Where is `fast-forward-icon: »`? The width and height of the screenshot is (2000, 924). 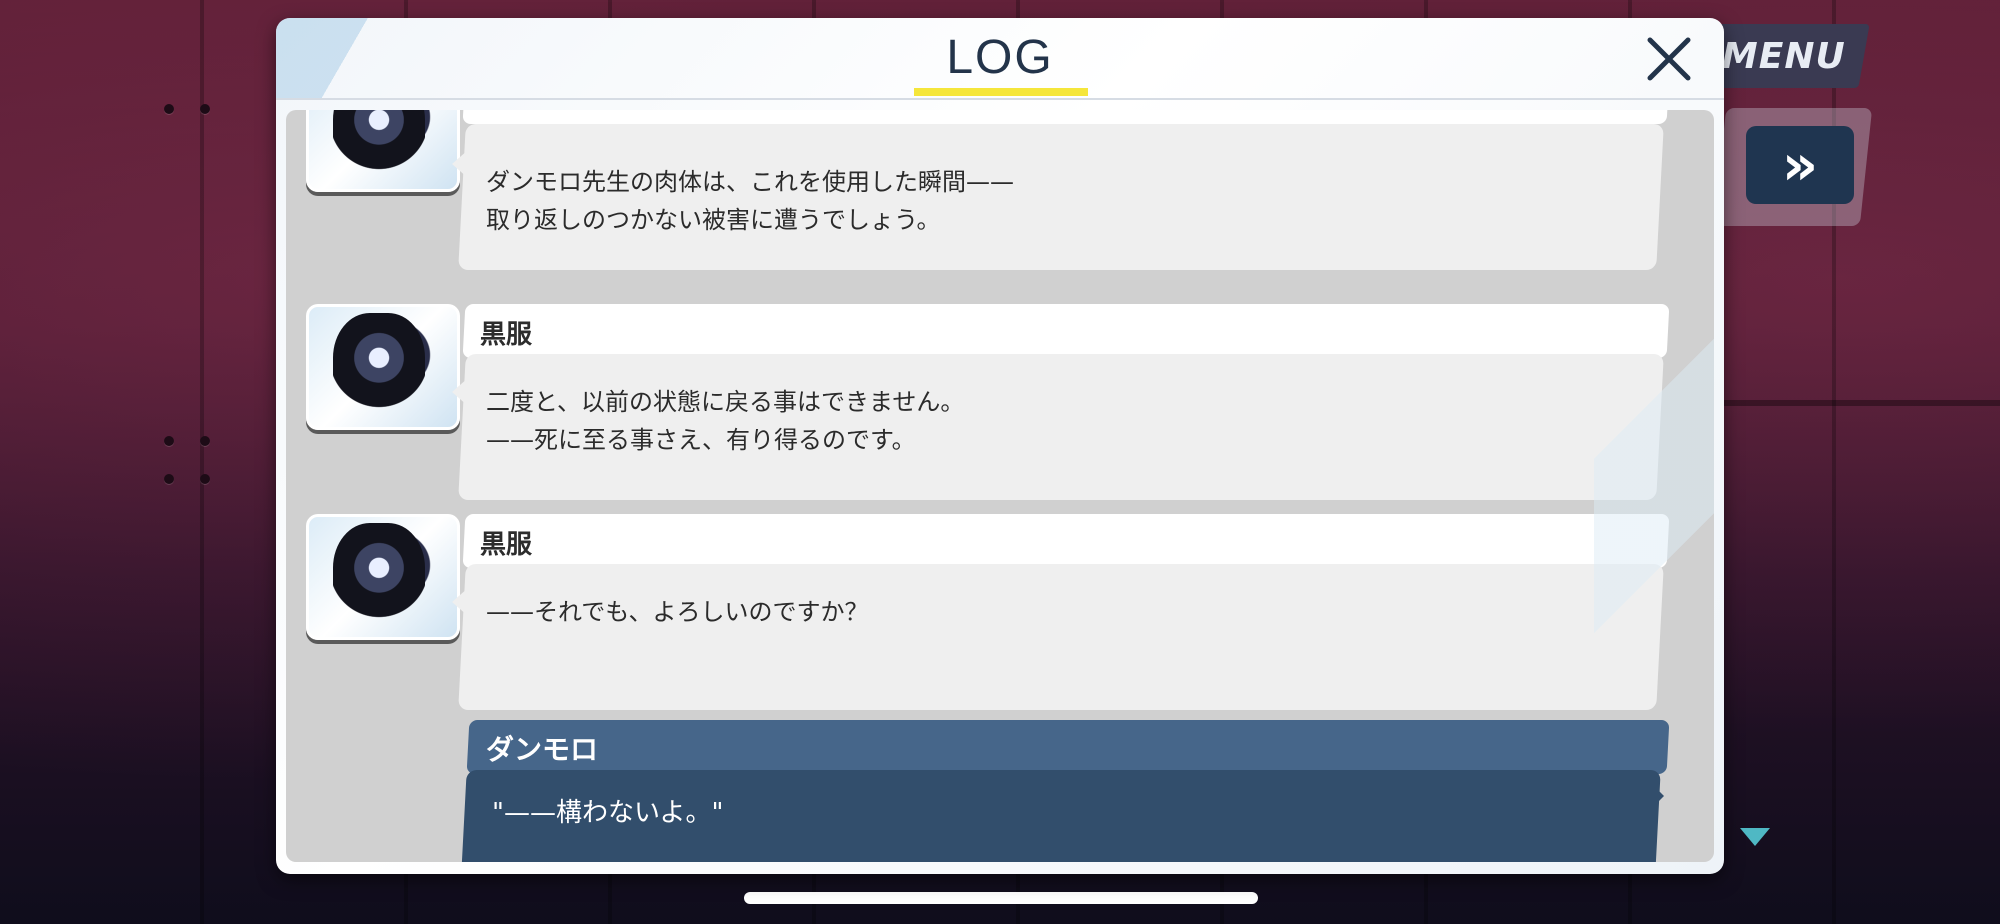
fast-forward-icon: » is located at coordinates (1800, 165).